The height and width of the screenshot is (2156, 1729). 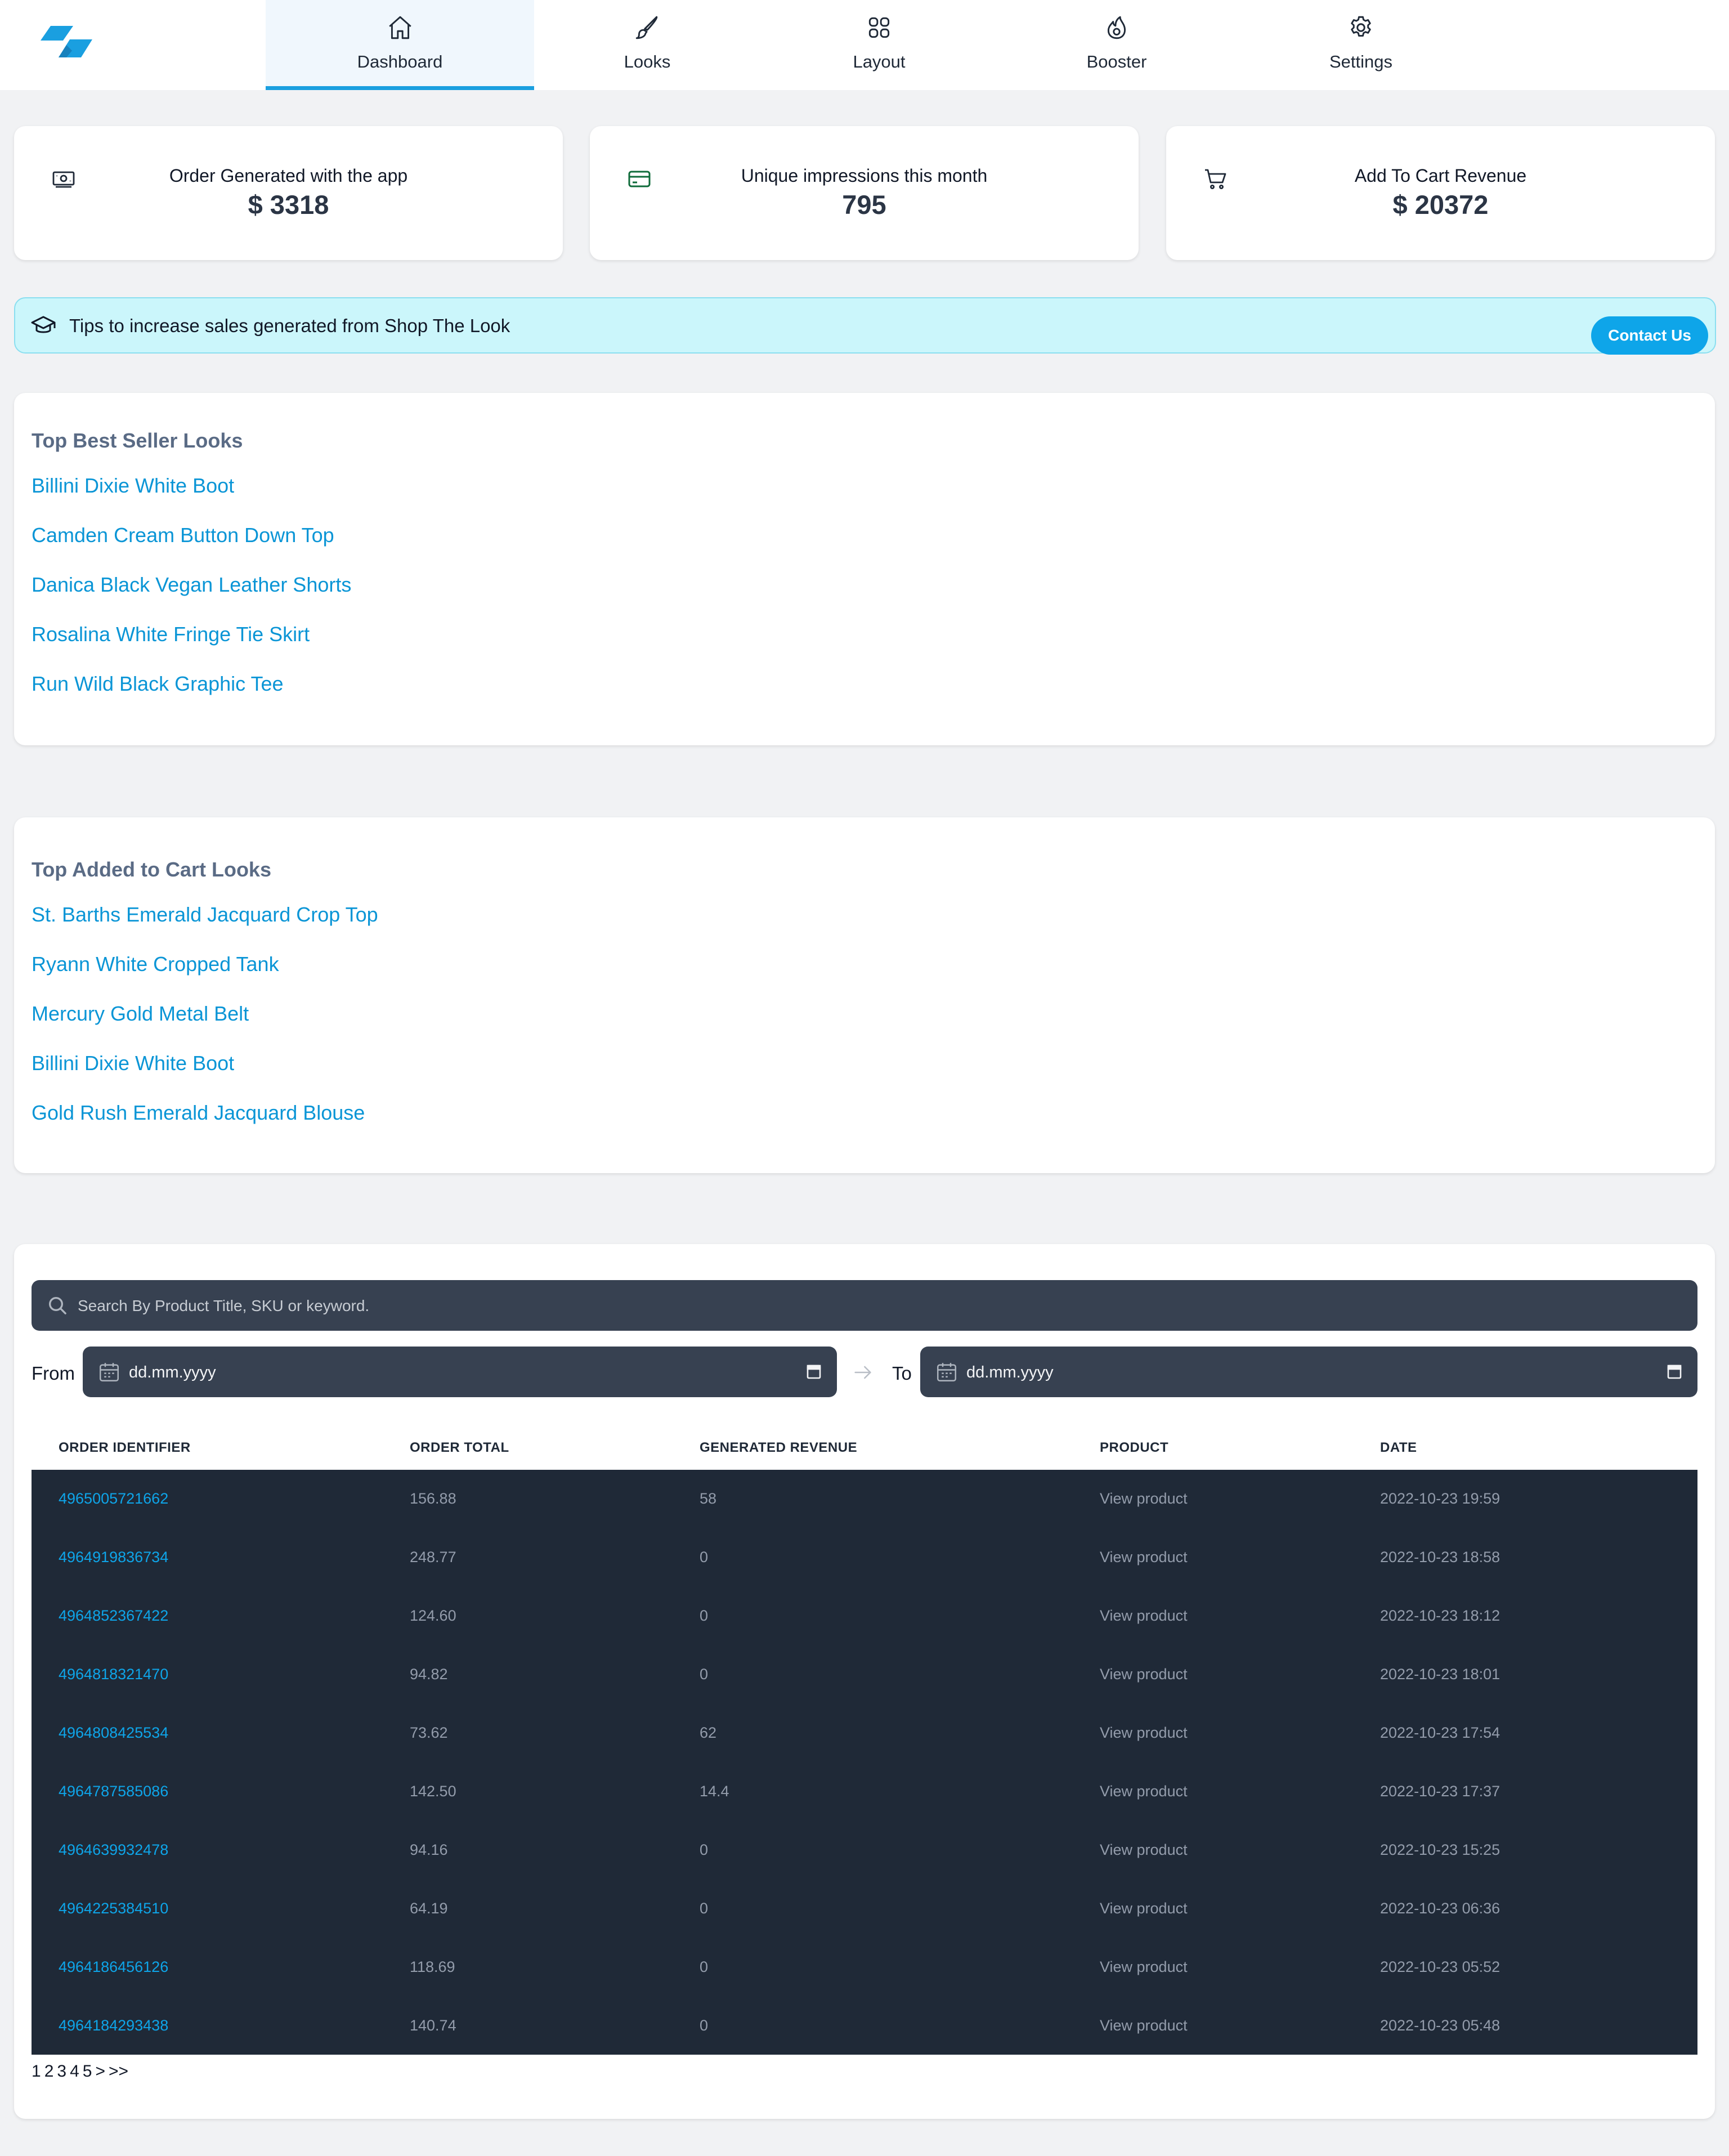 I want to click on column-header-order-total: ORDER TOTAL, so click(x=459, y=1447).